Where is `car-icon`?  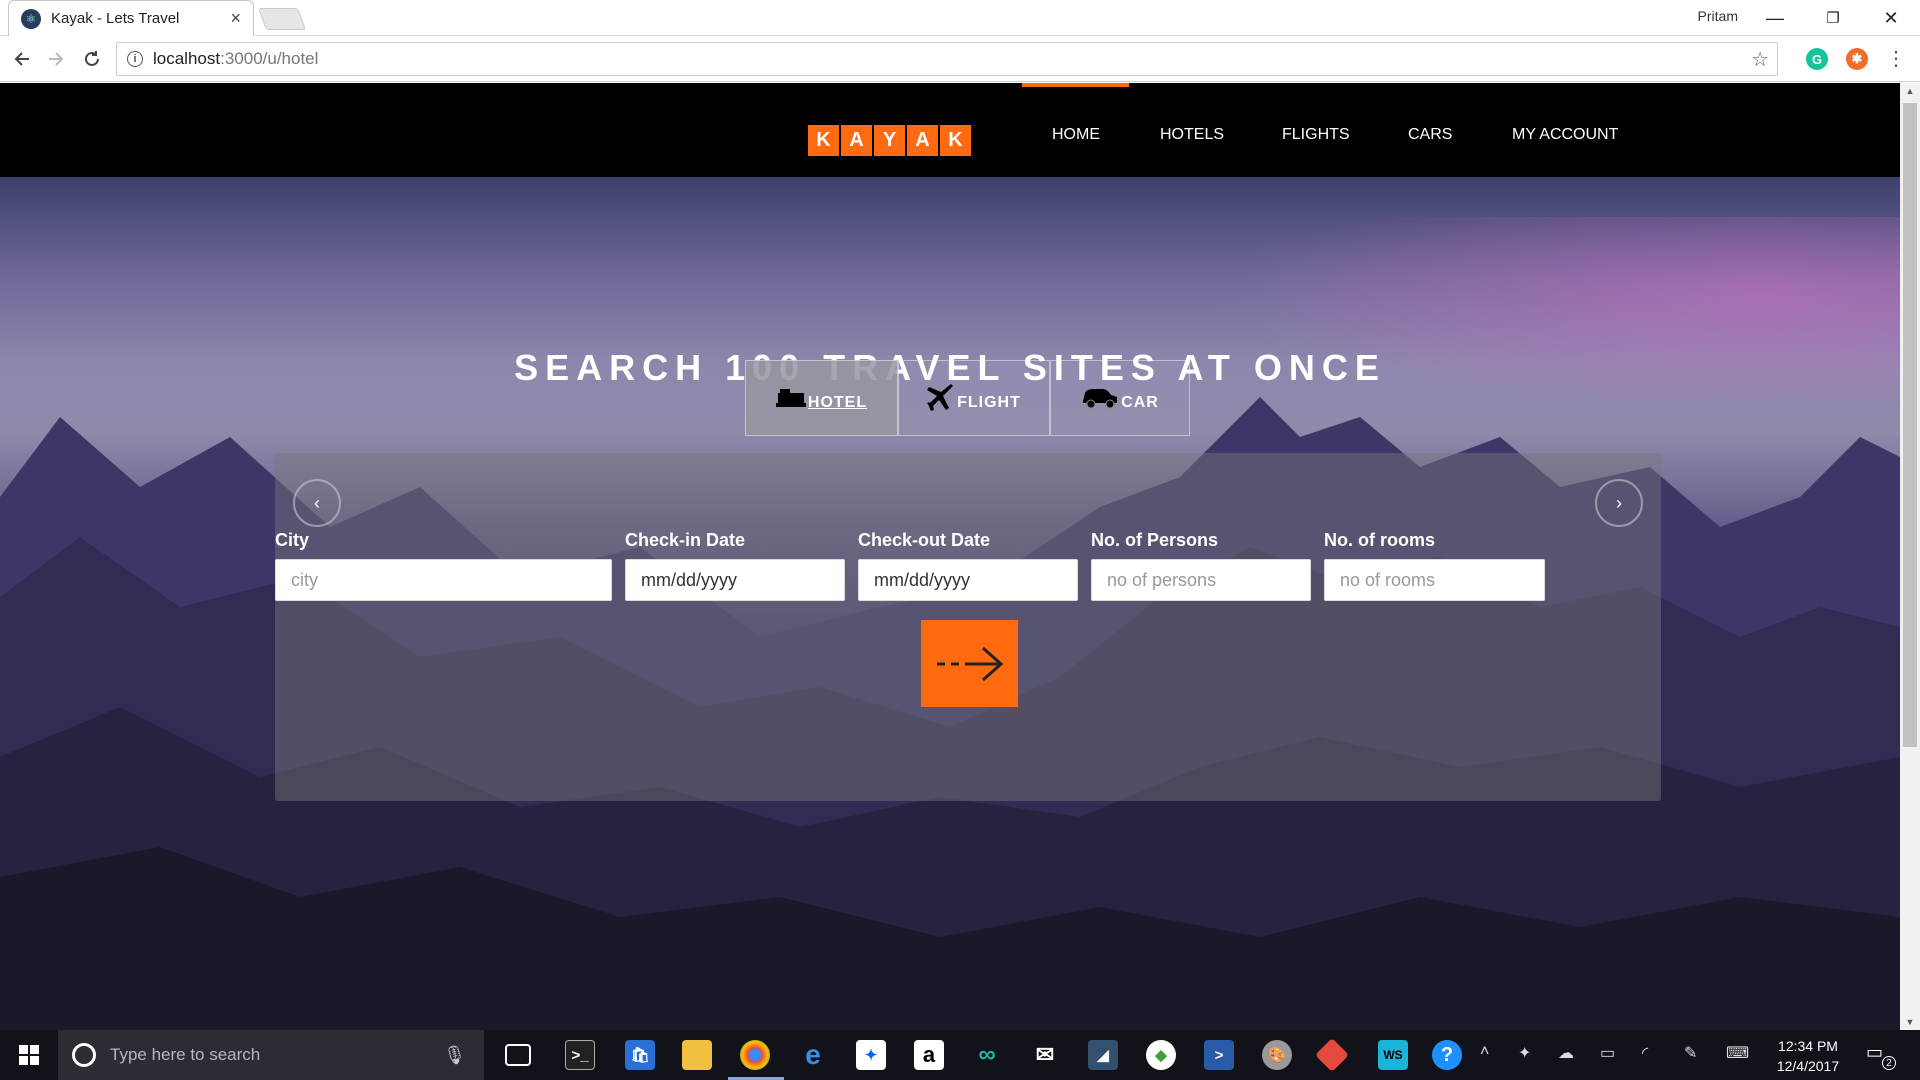
car-icon is located at coordinates (1100, 399).